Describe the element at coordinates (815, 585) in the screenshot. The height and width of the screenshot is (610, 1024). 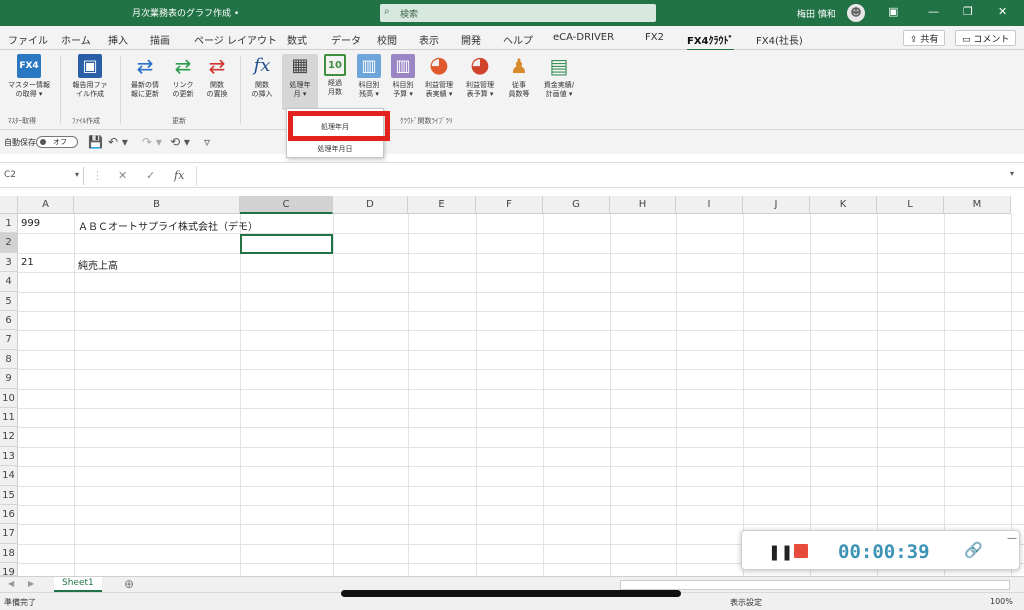
I see `horizontal-scrollbar` at that location.